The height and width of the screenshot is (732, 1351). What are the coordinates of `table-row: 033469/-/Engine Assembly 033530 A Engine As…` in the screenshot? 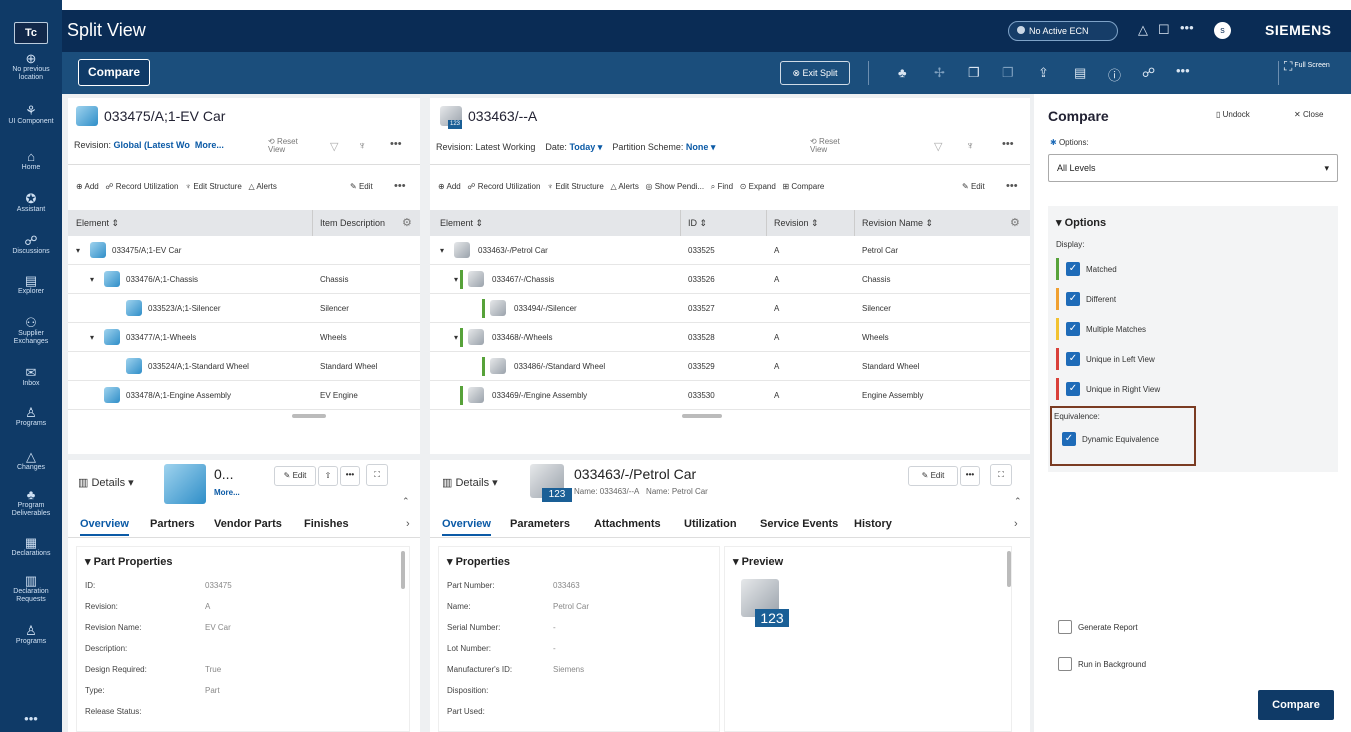 It's located at (730, 395).